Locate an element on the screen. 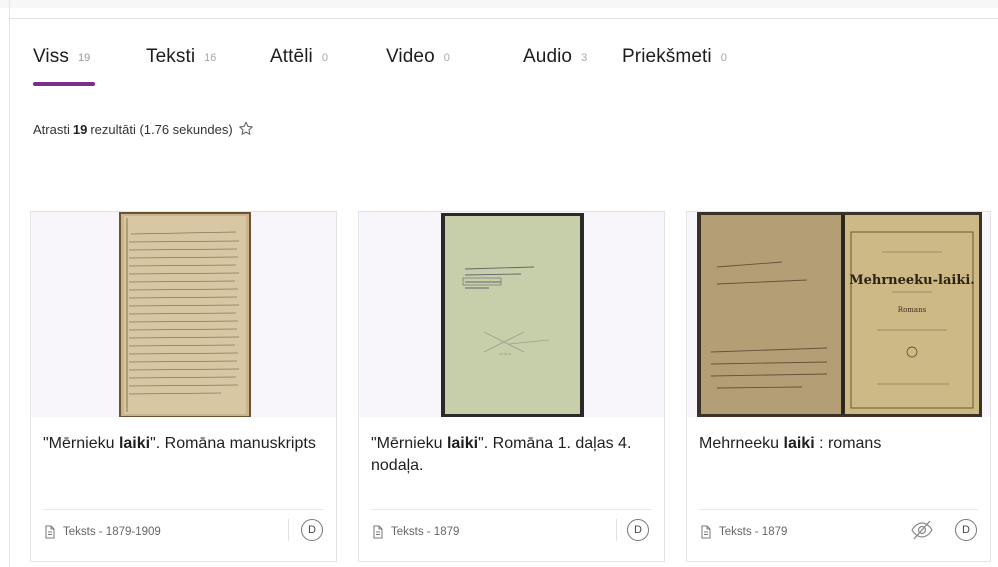 The image size is (998, 567). results-suffix: rezultāti (1.76 sekundes) is located at coordinates (161, 129).